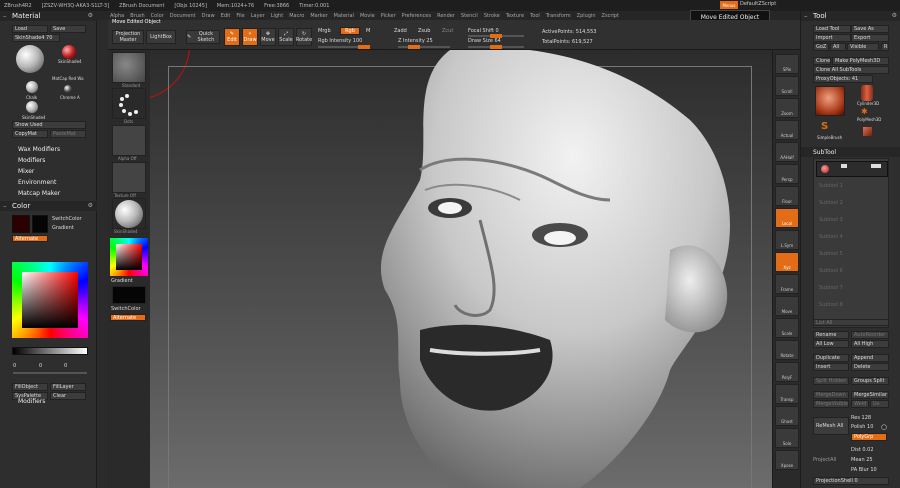  What do you see at coordinates (446, 16) in the screenshot?
I see `menu-render: Render` at bounding box center [446, 16].